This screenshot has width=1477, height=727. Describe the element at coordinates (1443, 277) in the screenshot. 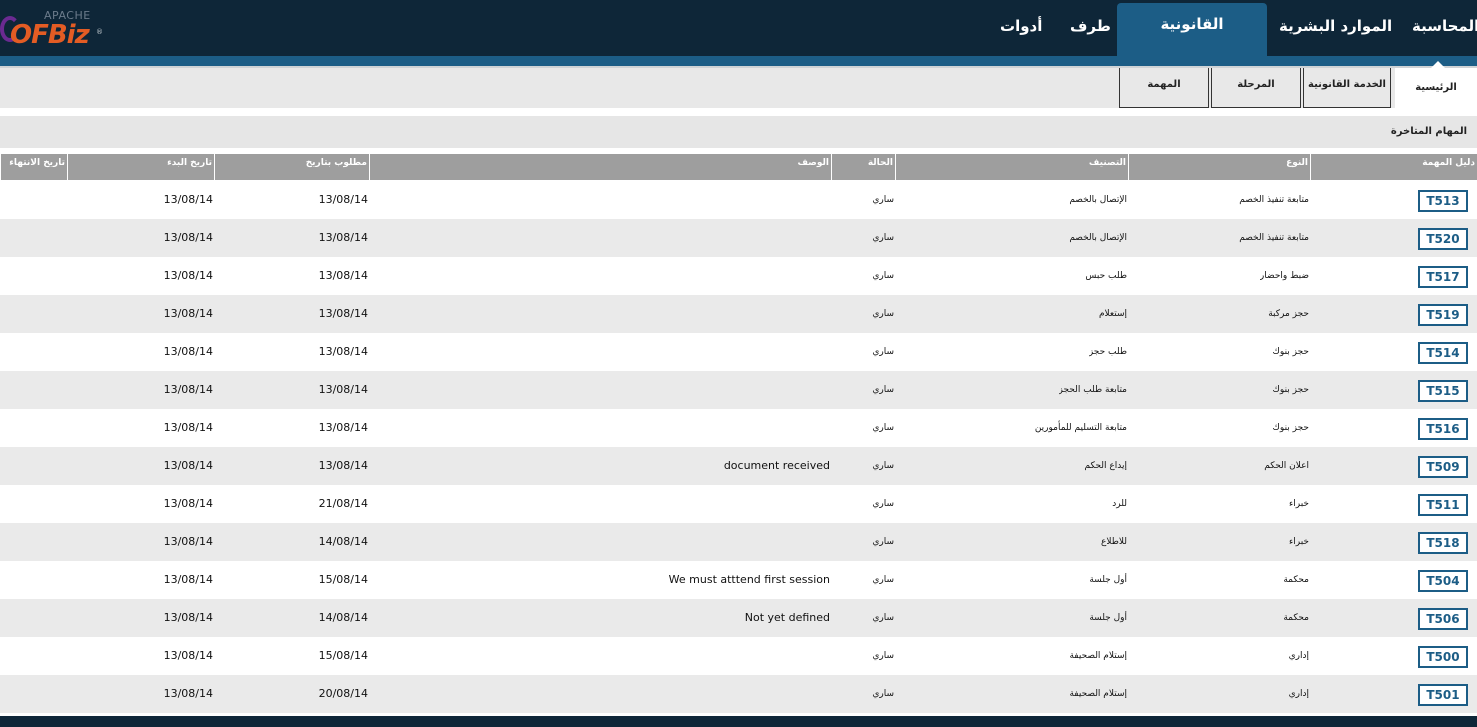

I see `task-id-link: T517` at that location.